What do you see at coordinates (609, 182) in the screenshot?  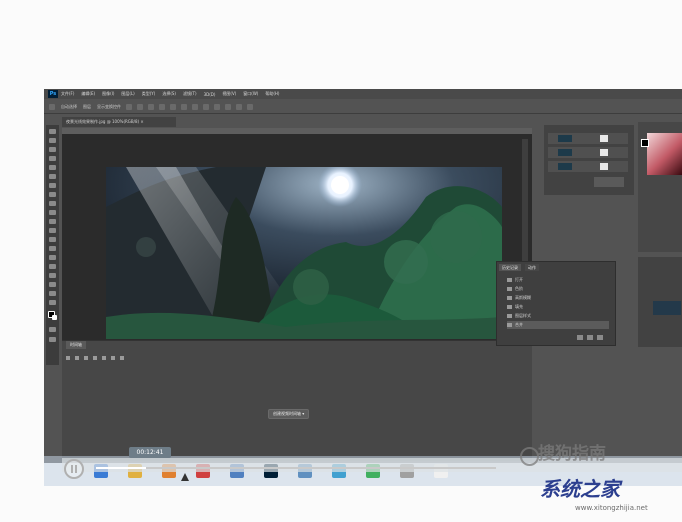 I see `layer-style-popup` at bounding box center [609, 182].